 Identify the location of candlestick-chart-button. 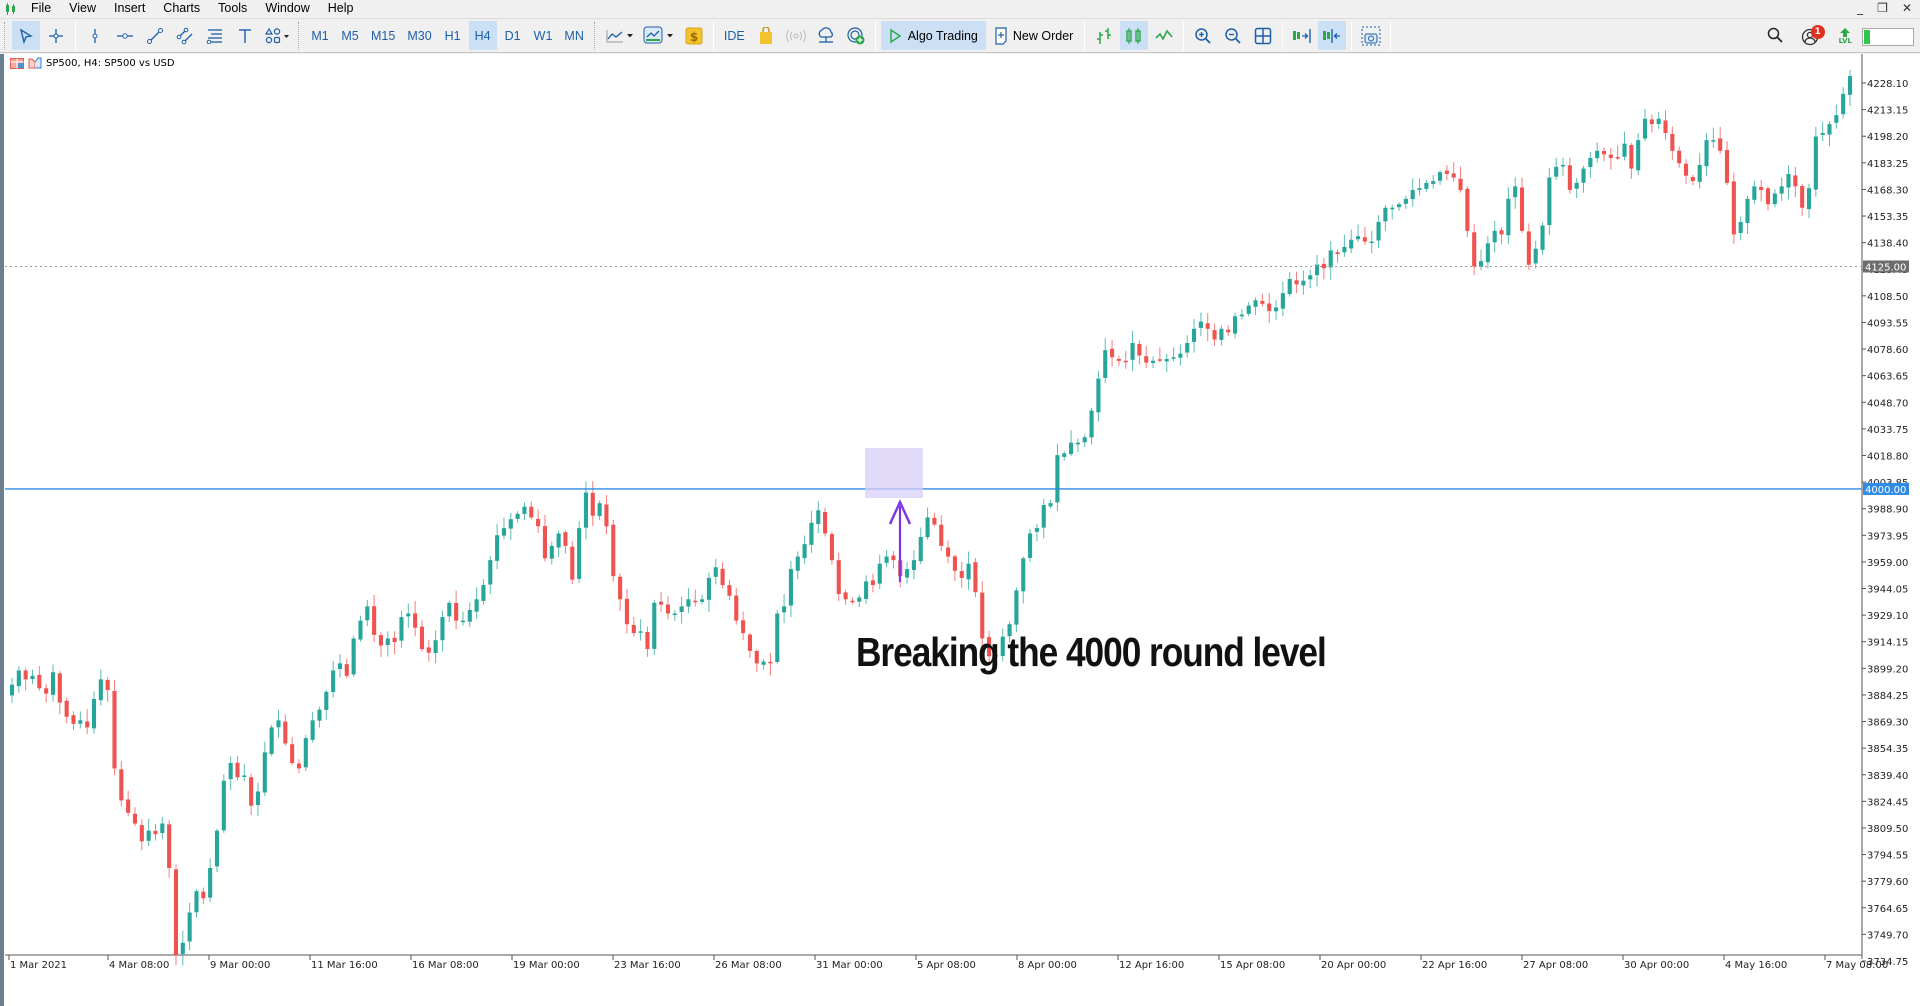
(1134, 35).